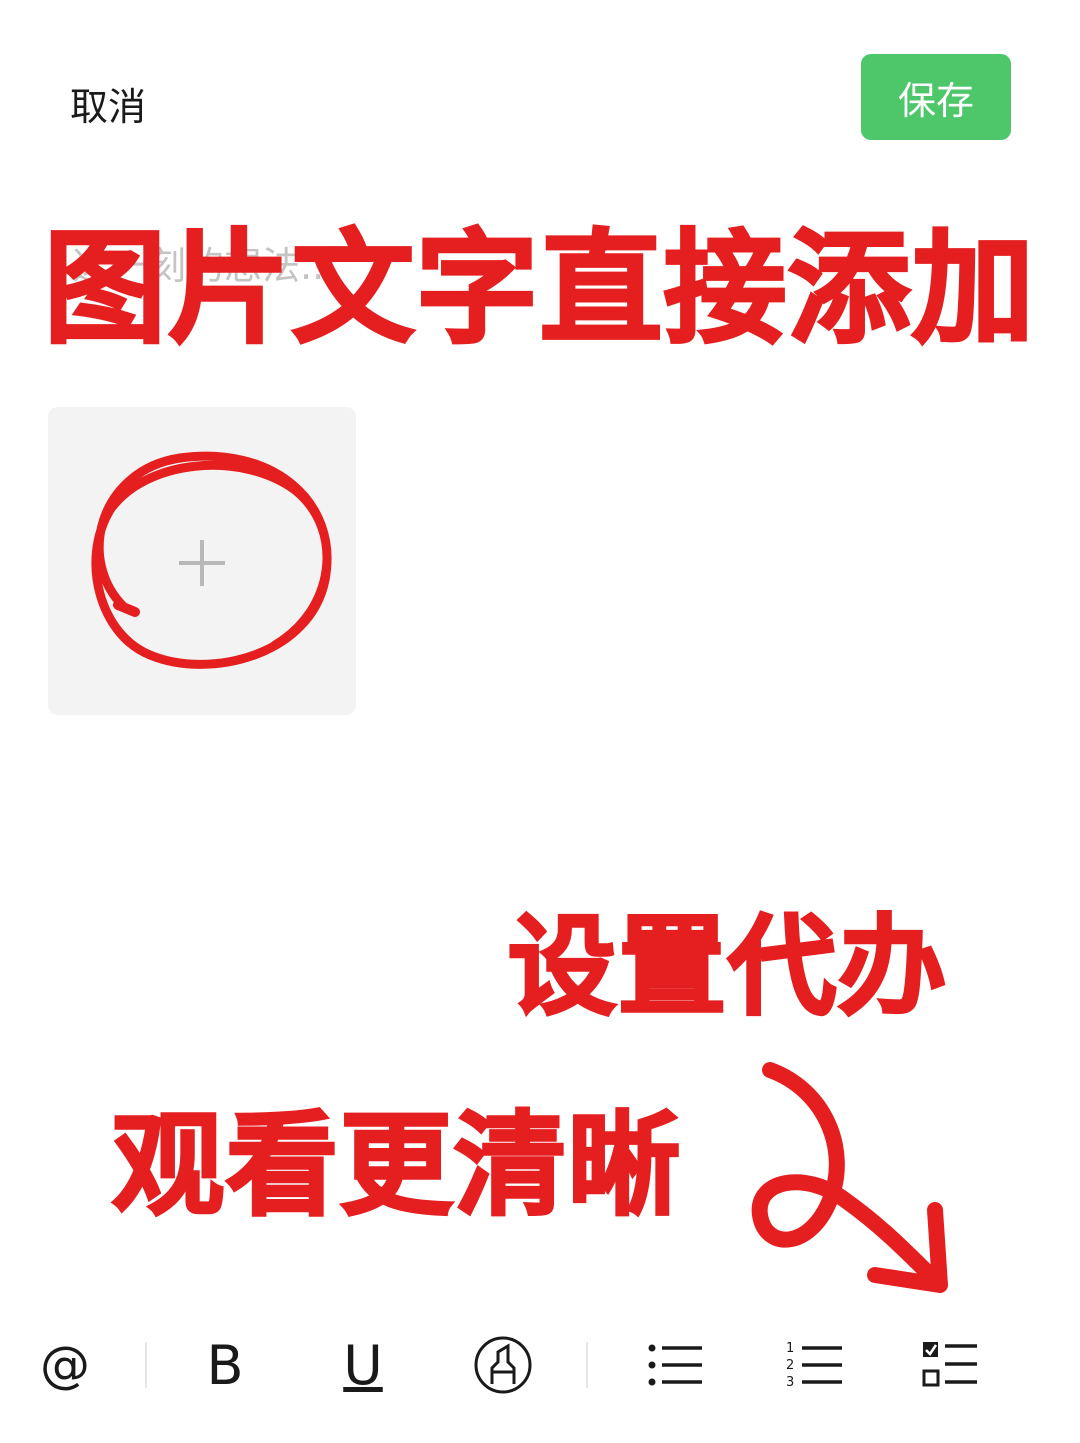 The height and width of the screenshot is (1443, 1080). Describe the element at coordinates (540, 1365) in the screenshot. I see `formatting-toolbar: @ B U 1 2 3` at that location.